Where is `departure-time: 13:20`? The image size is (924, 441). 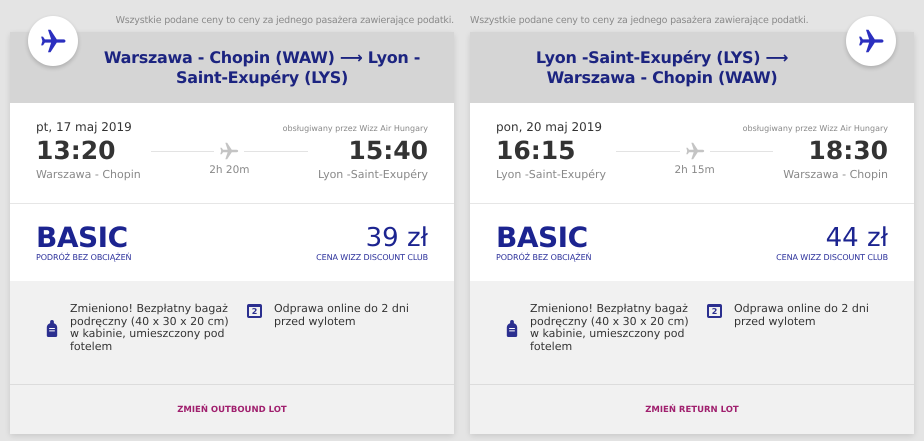
departure-time: 13:20 is located at coordinates (76, 151).